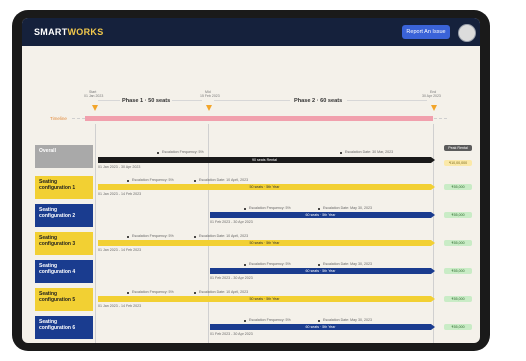 This screenshot has width=526, height=361. I want to click on overall-tile: Overall, so click(64, 156).